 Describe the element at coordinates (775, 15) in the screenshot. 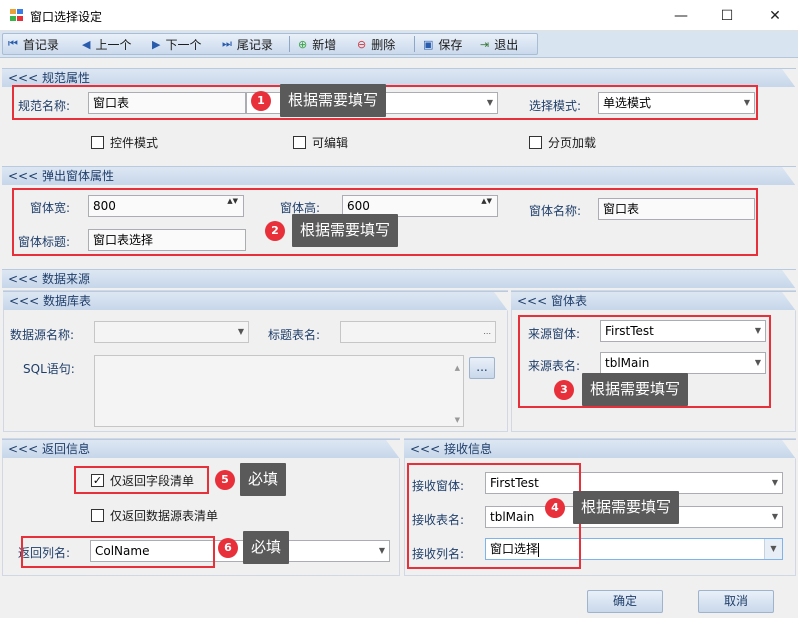

I see `close-button: ✕` at that location.